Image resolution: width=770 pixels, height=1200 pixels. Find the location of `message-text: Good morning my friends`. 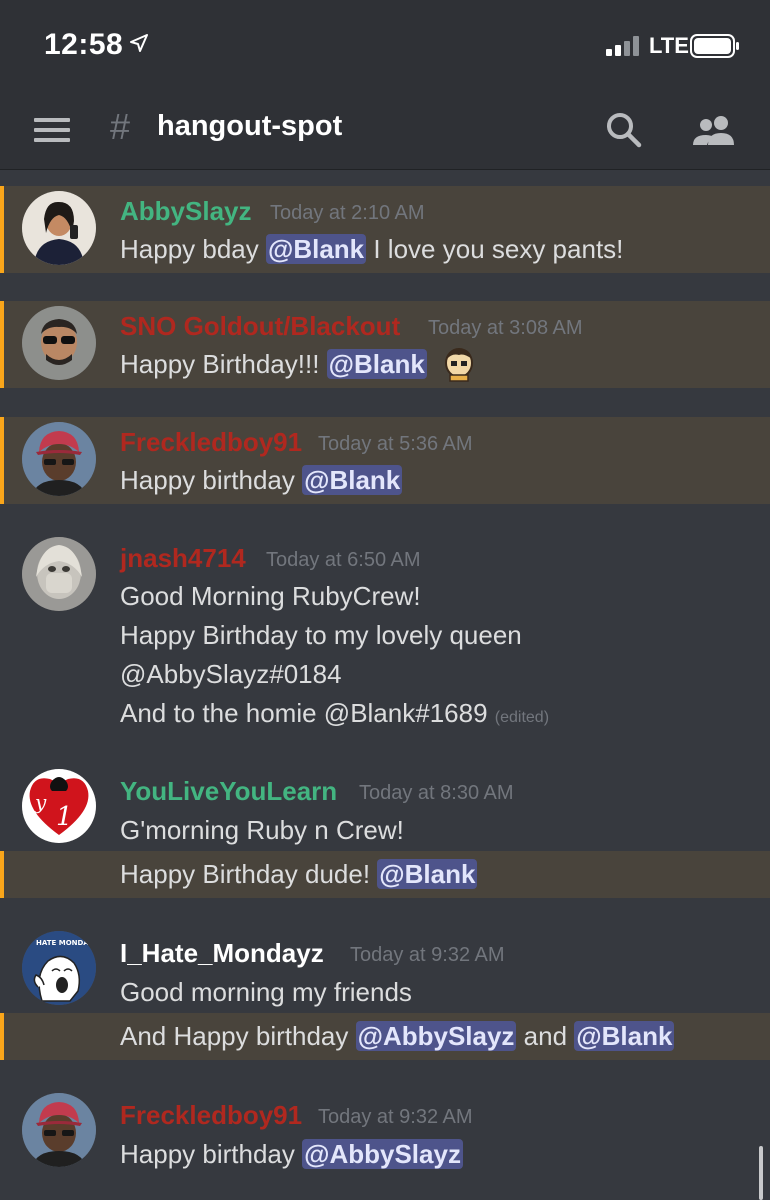

message-text: Good morning my friends is located at coordinates (266, 992).